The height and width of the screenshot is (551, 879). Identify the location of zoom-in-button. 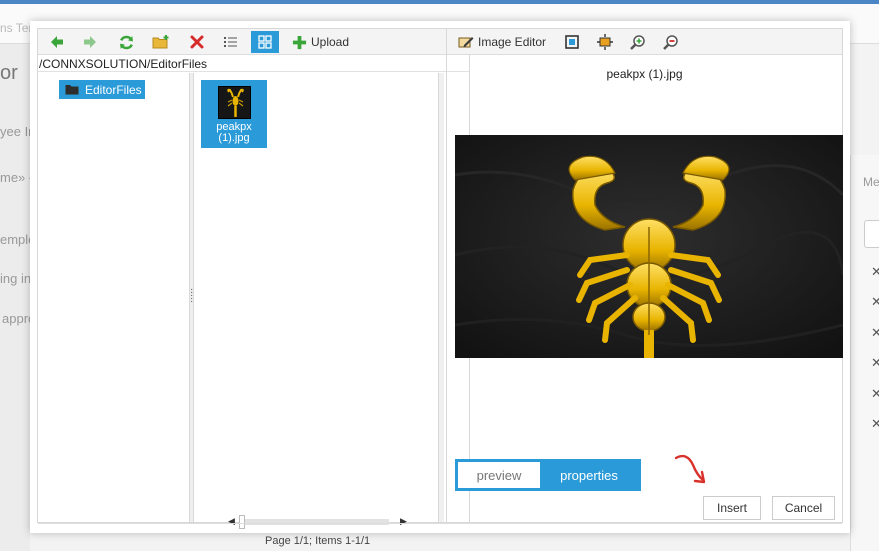
(637, 42).